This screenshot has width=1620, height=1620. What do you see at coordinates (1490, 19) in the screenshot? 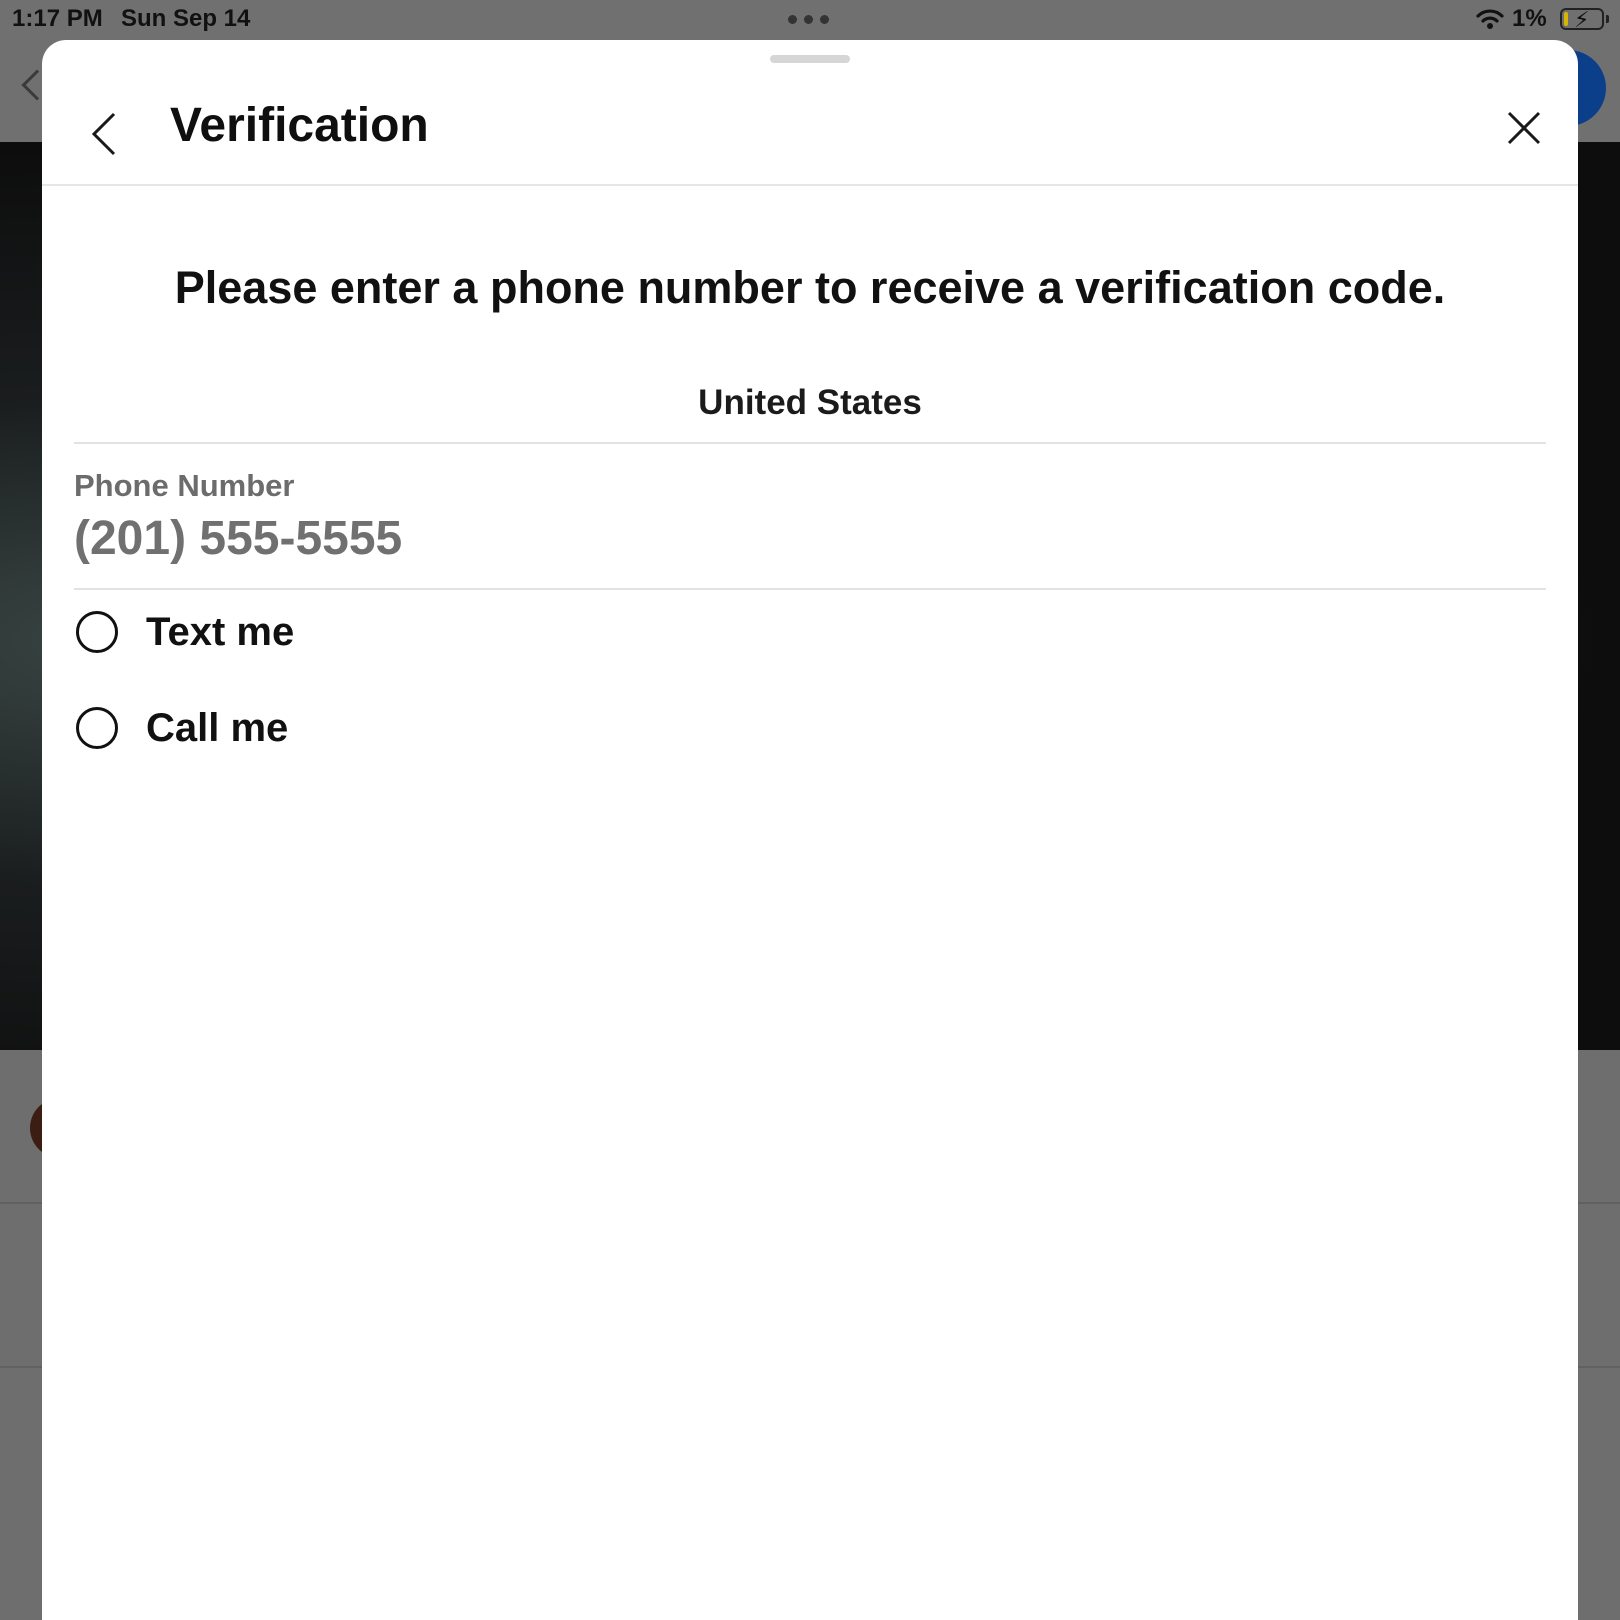
I see `wifi-icon` at bounding box center [1490, 19].